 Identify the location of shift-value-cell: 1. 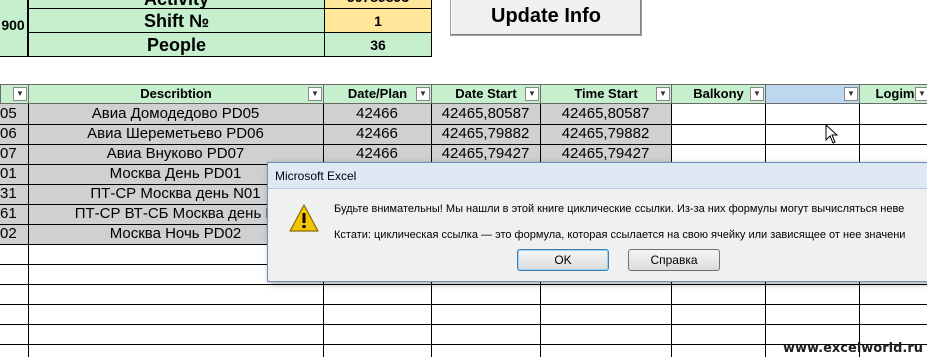
(378, 20).